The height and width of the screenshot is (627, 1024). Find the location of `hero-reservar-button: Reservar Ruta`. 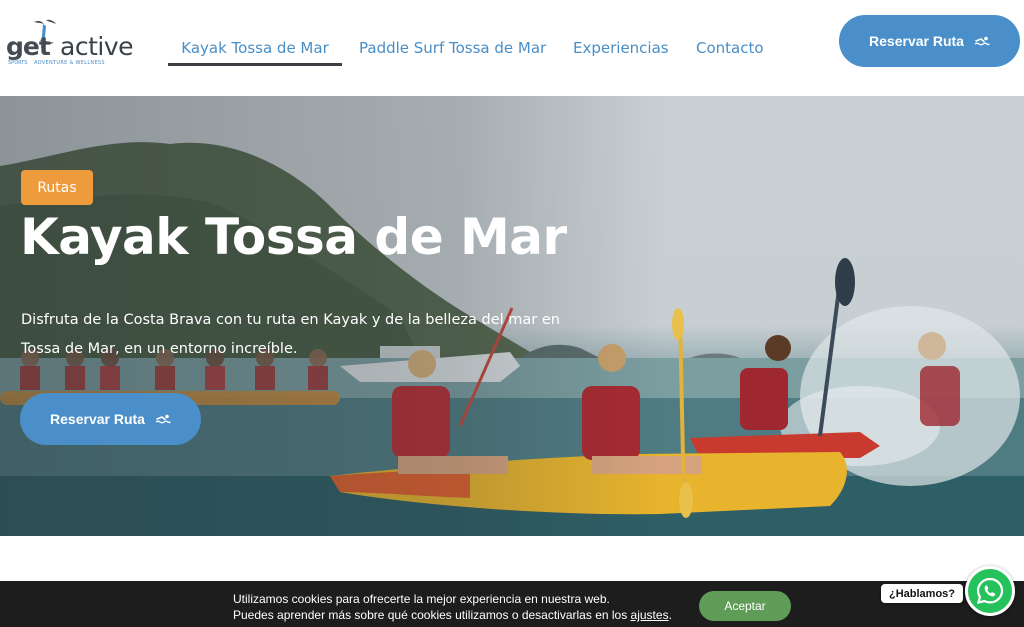

hero-reservar-button: Reservar Ruta is located at coordinates (110, 419).